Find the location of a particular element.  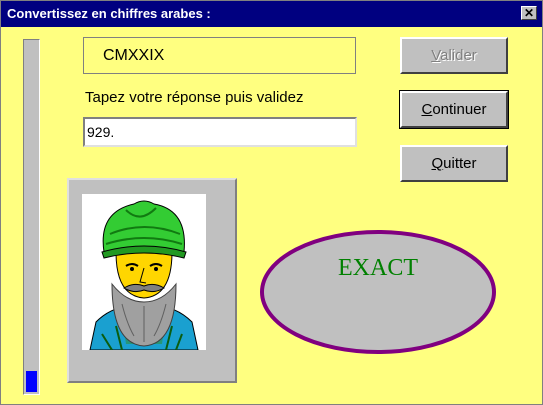

roman-numeral-box: CMXXIX is located at coordinates (219, 55).